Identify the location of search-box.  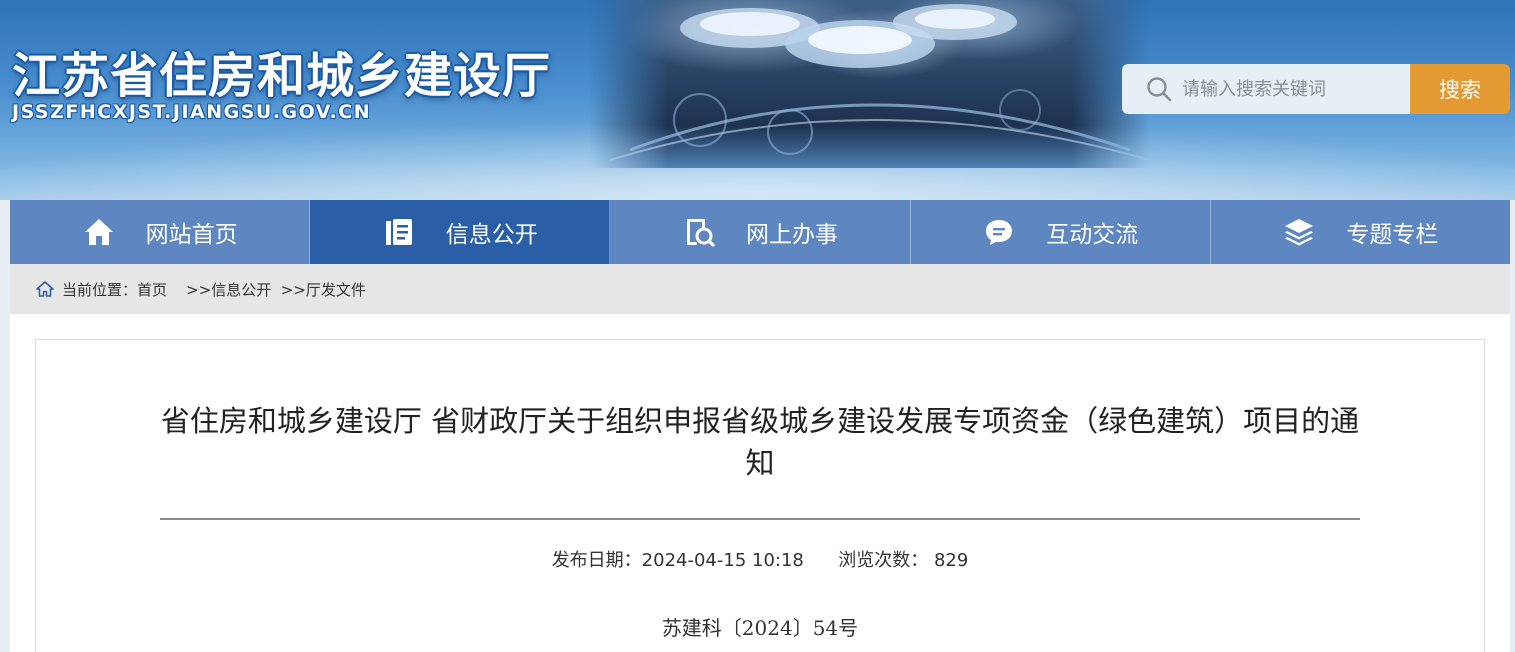
(1267, 89).